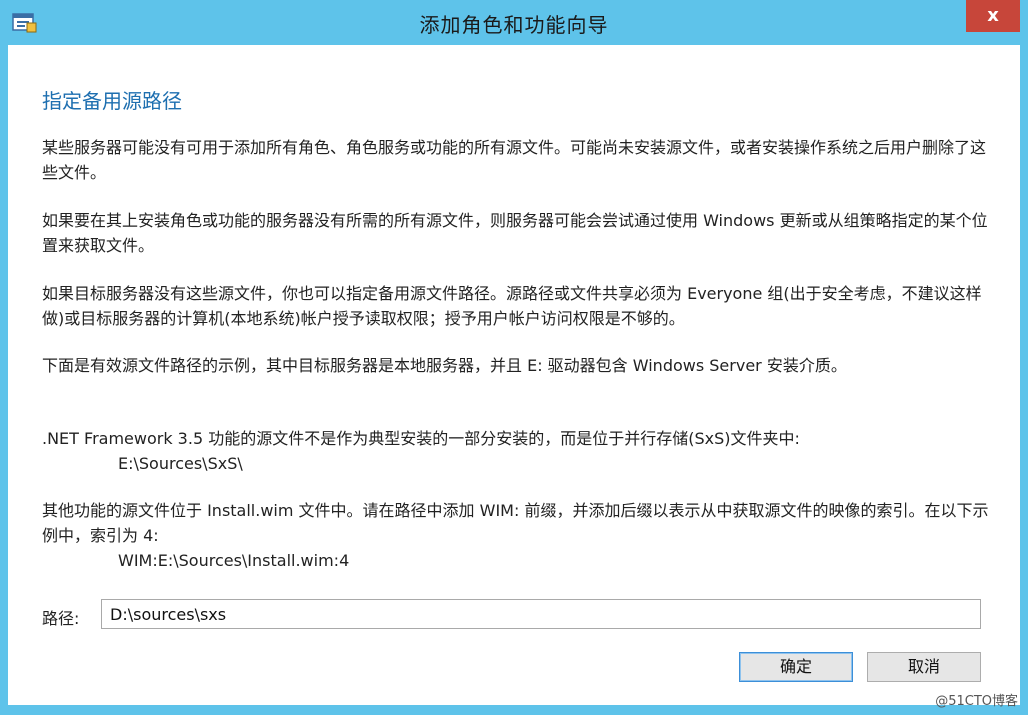  What do you see at coordinates (541, 614) in the screenshot?
I see `path-input` at bounding box center [541, 614].